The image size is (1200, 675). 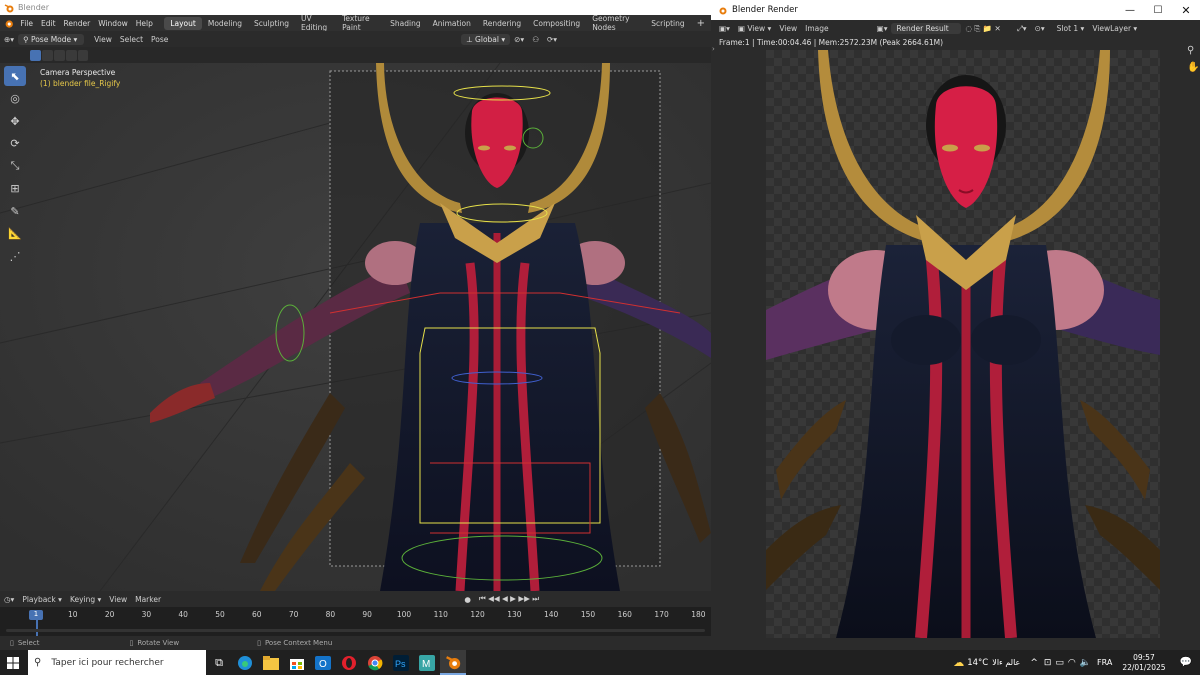 What do you see at coordinates (375, 662) in the screenshot?
I see `chrome-icon` at bounding box center [375, 662].